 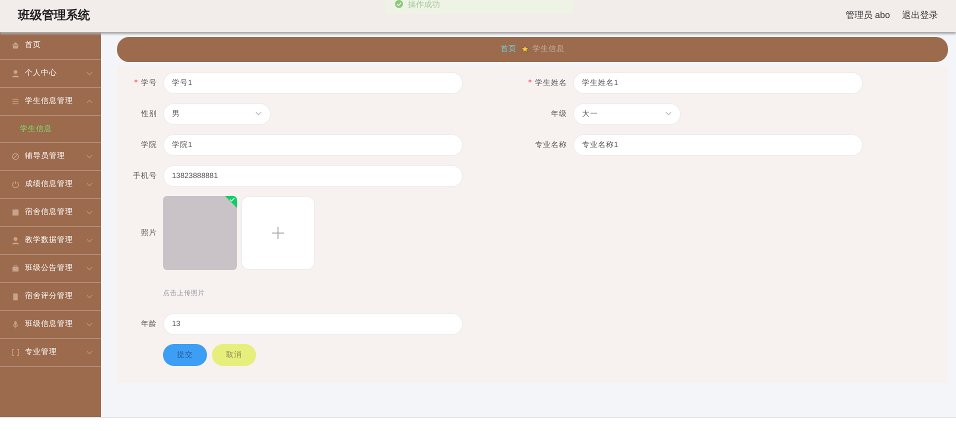 I want to click on chevron-up-icon, so click(x=89, y=101).